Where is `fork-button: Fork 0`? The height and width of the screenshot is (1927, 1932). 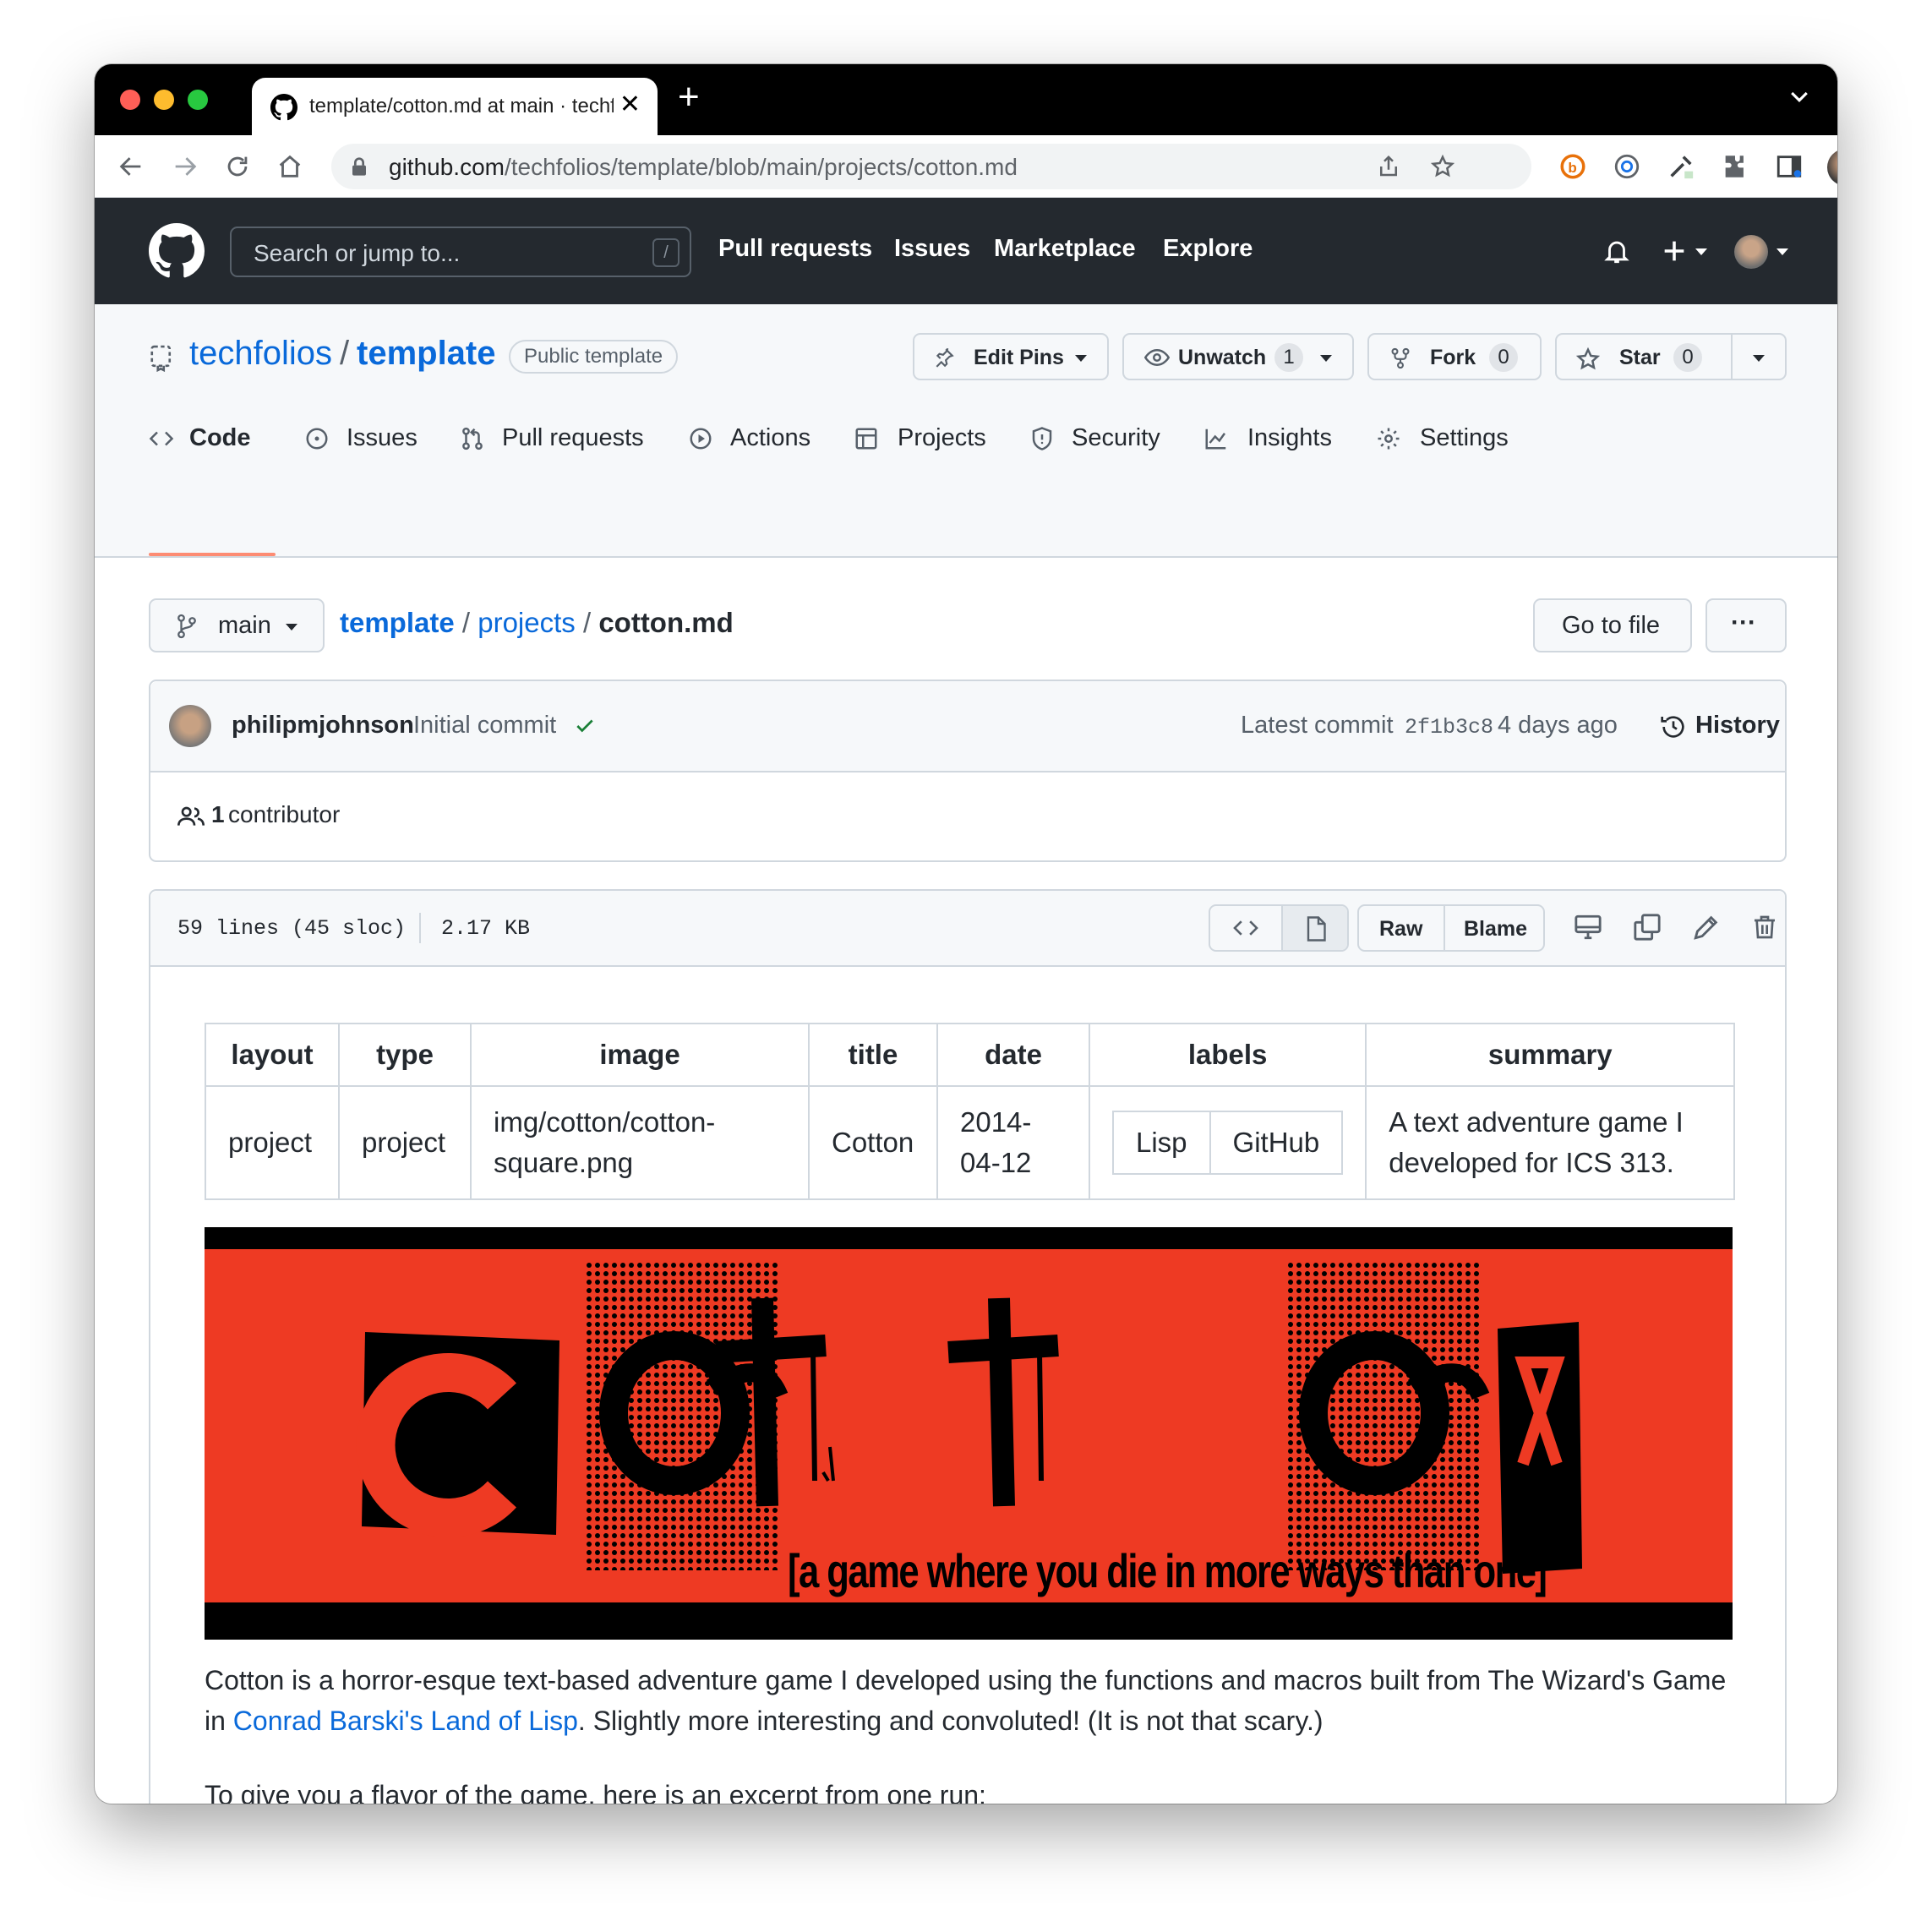
fork-button: Fork 0 is located at coordinates (1454, 356).